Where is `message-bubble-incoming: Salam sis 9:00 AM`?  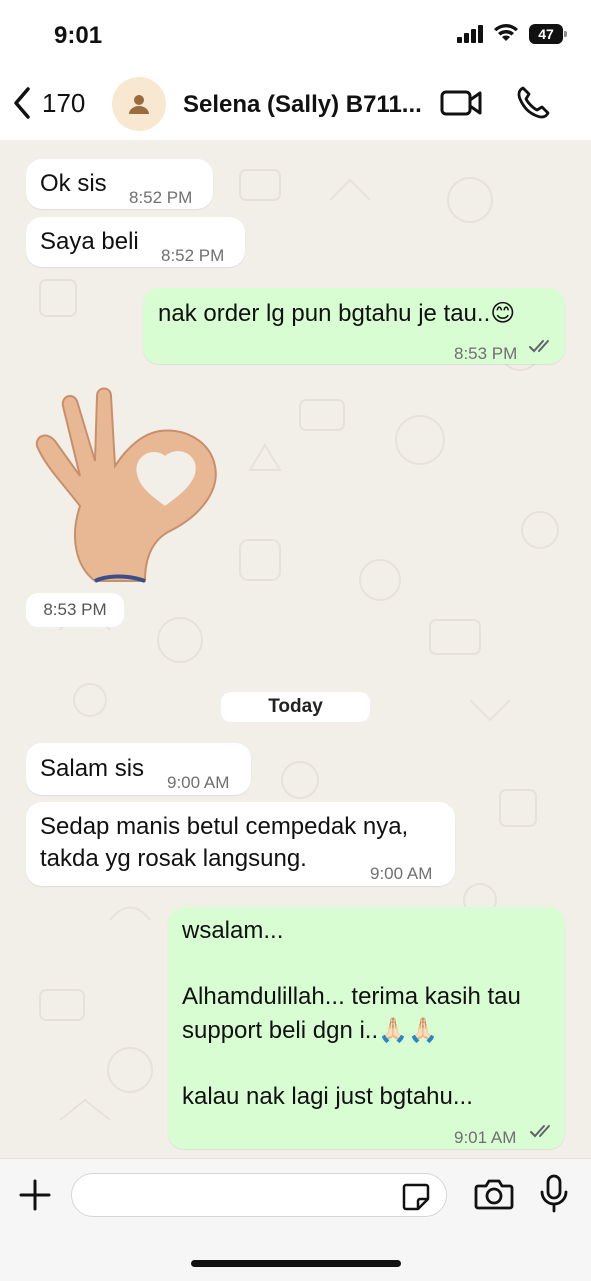 message-bubble-incoming: Salam sis 9:00 AM is located at coordinates (138, 769).